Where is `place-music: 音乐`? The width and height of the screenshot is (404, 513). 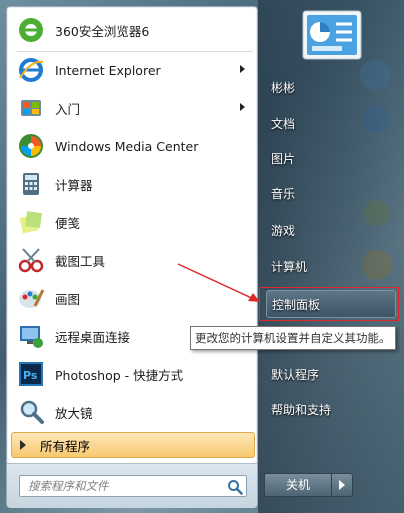
place-music: 音乐 is located at coordinates (331, 194).